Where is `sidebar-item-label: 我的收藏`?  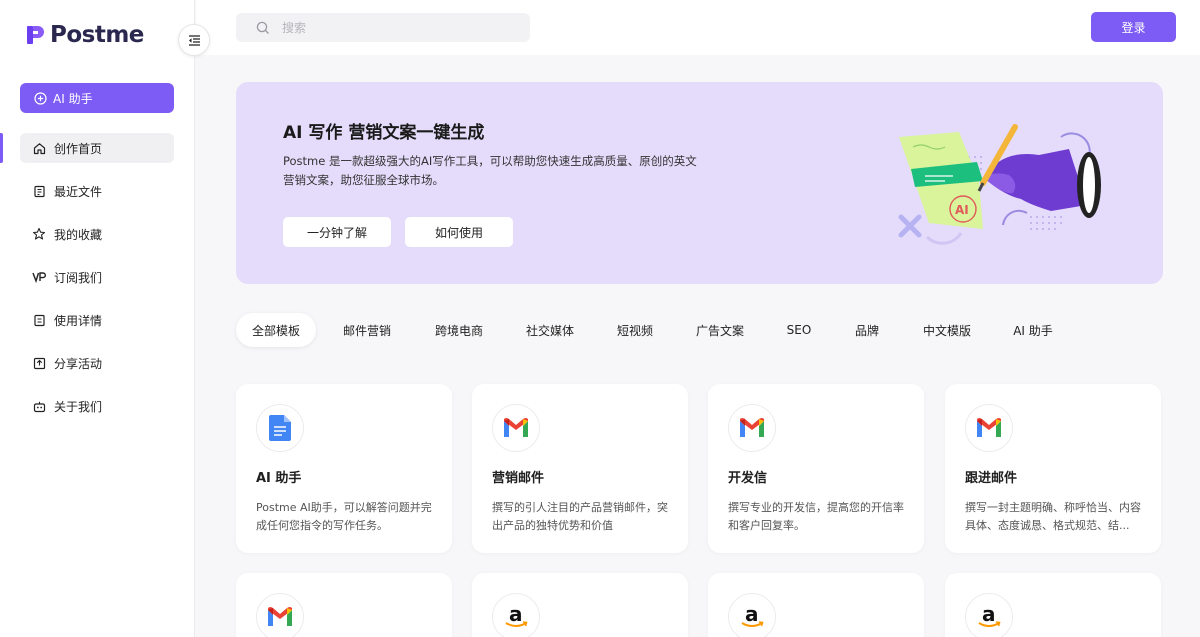
sidebar-item-label: 我的收藏 is located at coordinates (78, 234).